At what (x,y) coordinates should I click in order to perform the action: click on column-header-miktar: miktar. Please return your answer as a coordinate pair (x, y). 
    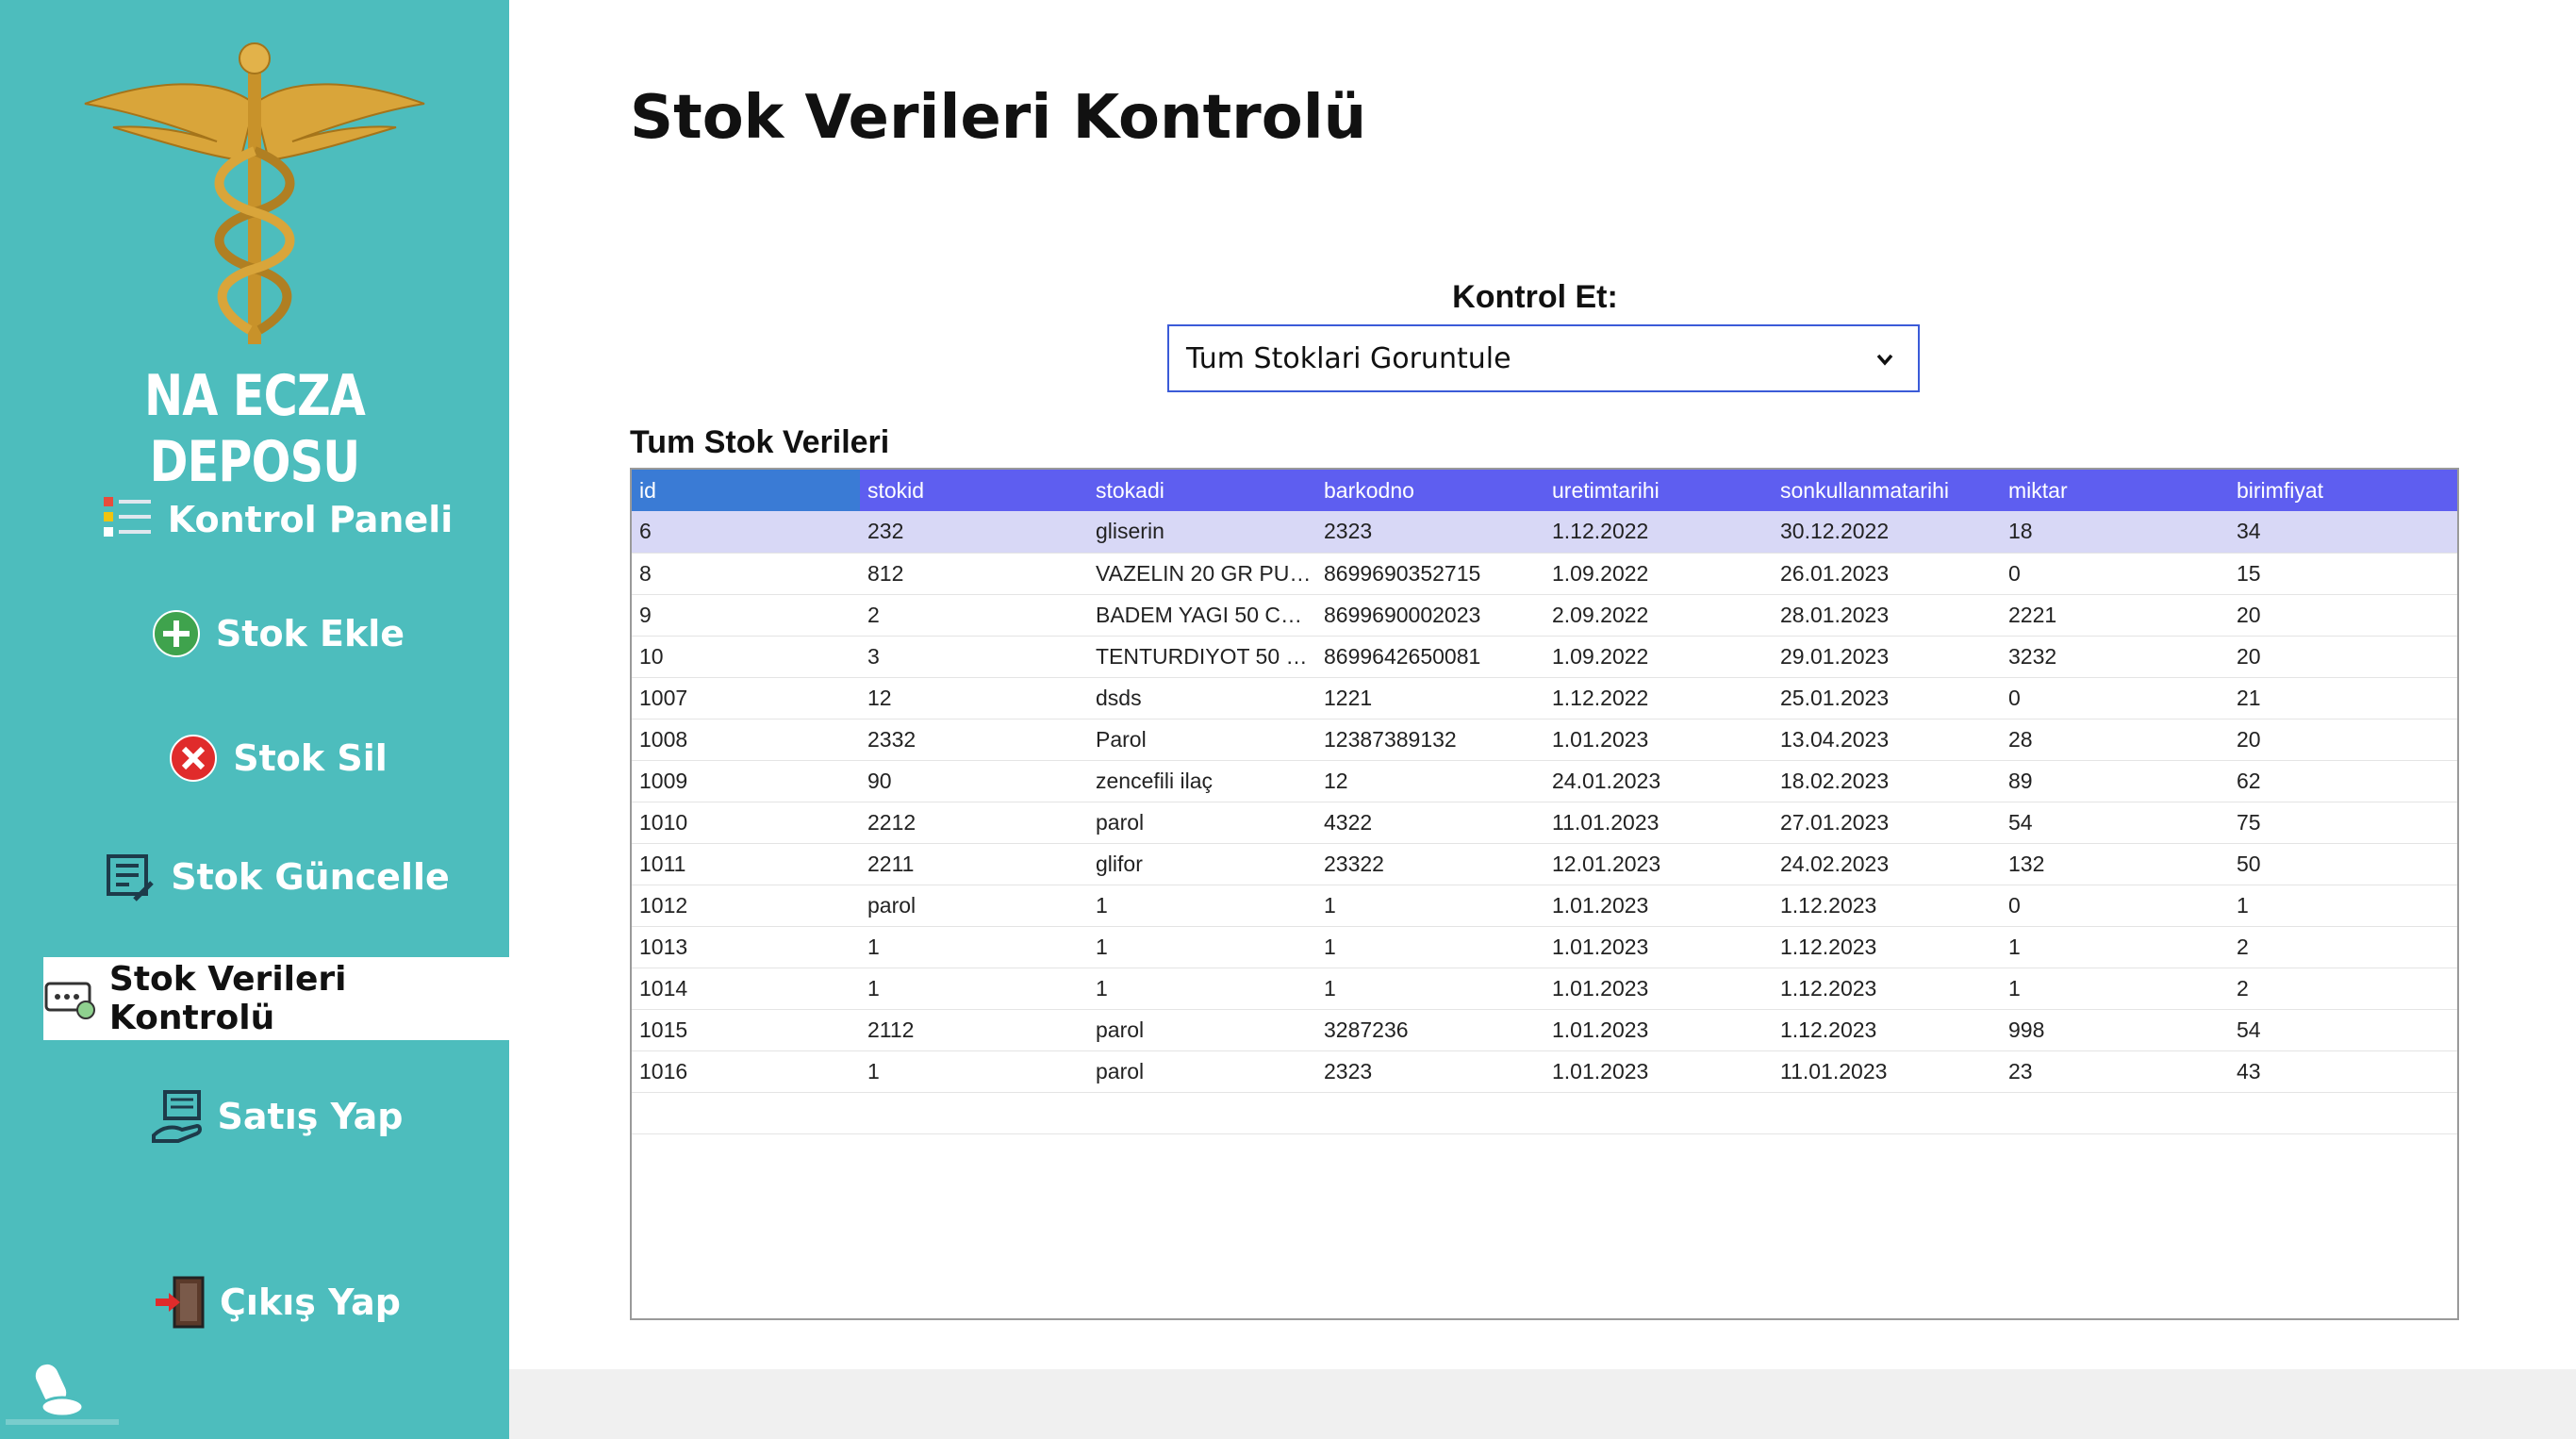
    Looking at the image, I should click on (2115, 490).